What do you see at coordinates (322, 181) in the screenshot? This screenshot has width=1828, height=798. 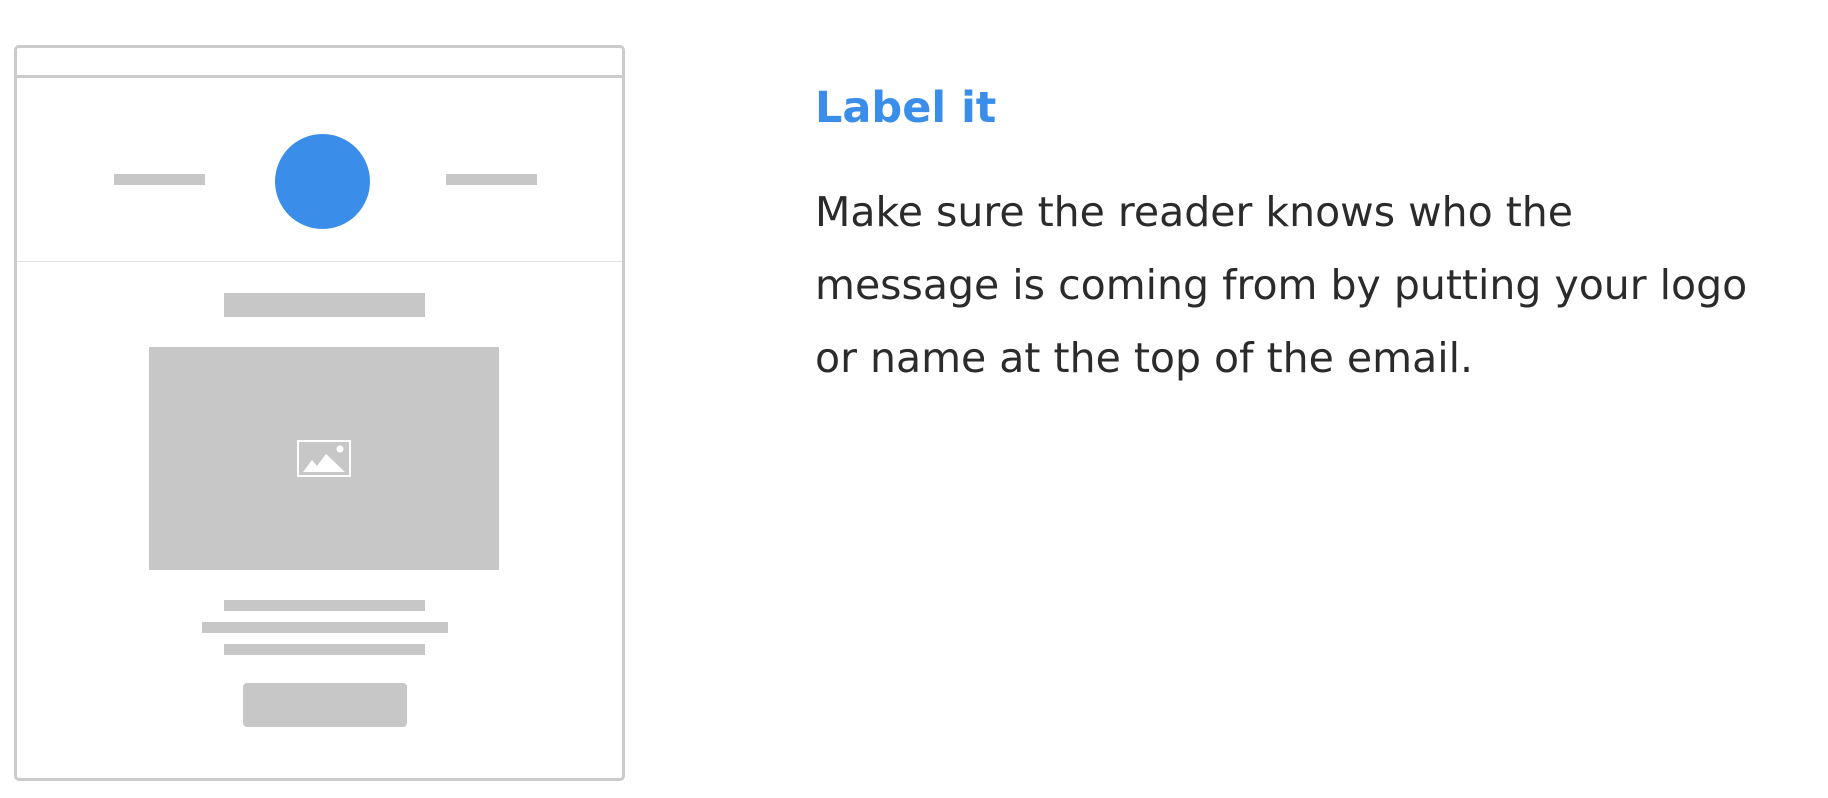 I see `logo-placeholder` at bounding box center [322, 181].